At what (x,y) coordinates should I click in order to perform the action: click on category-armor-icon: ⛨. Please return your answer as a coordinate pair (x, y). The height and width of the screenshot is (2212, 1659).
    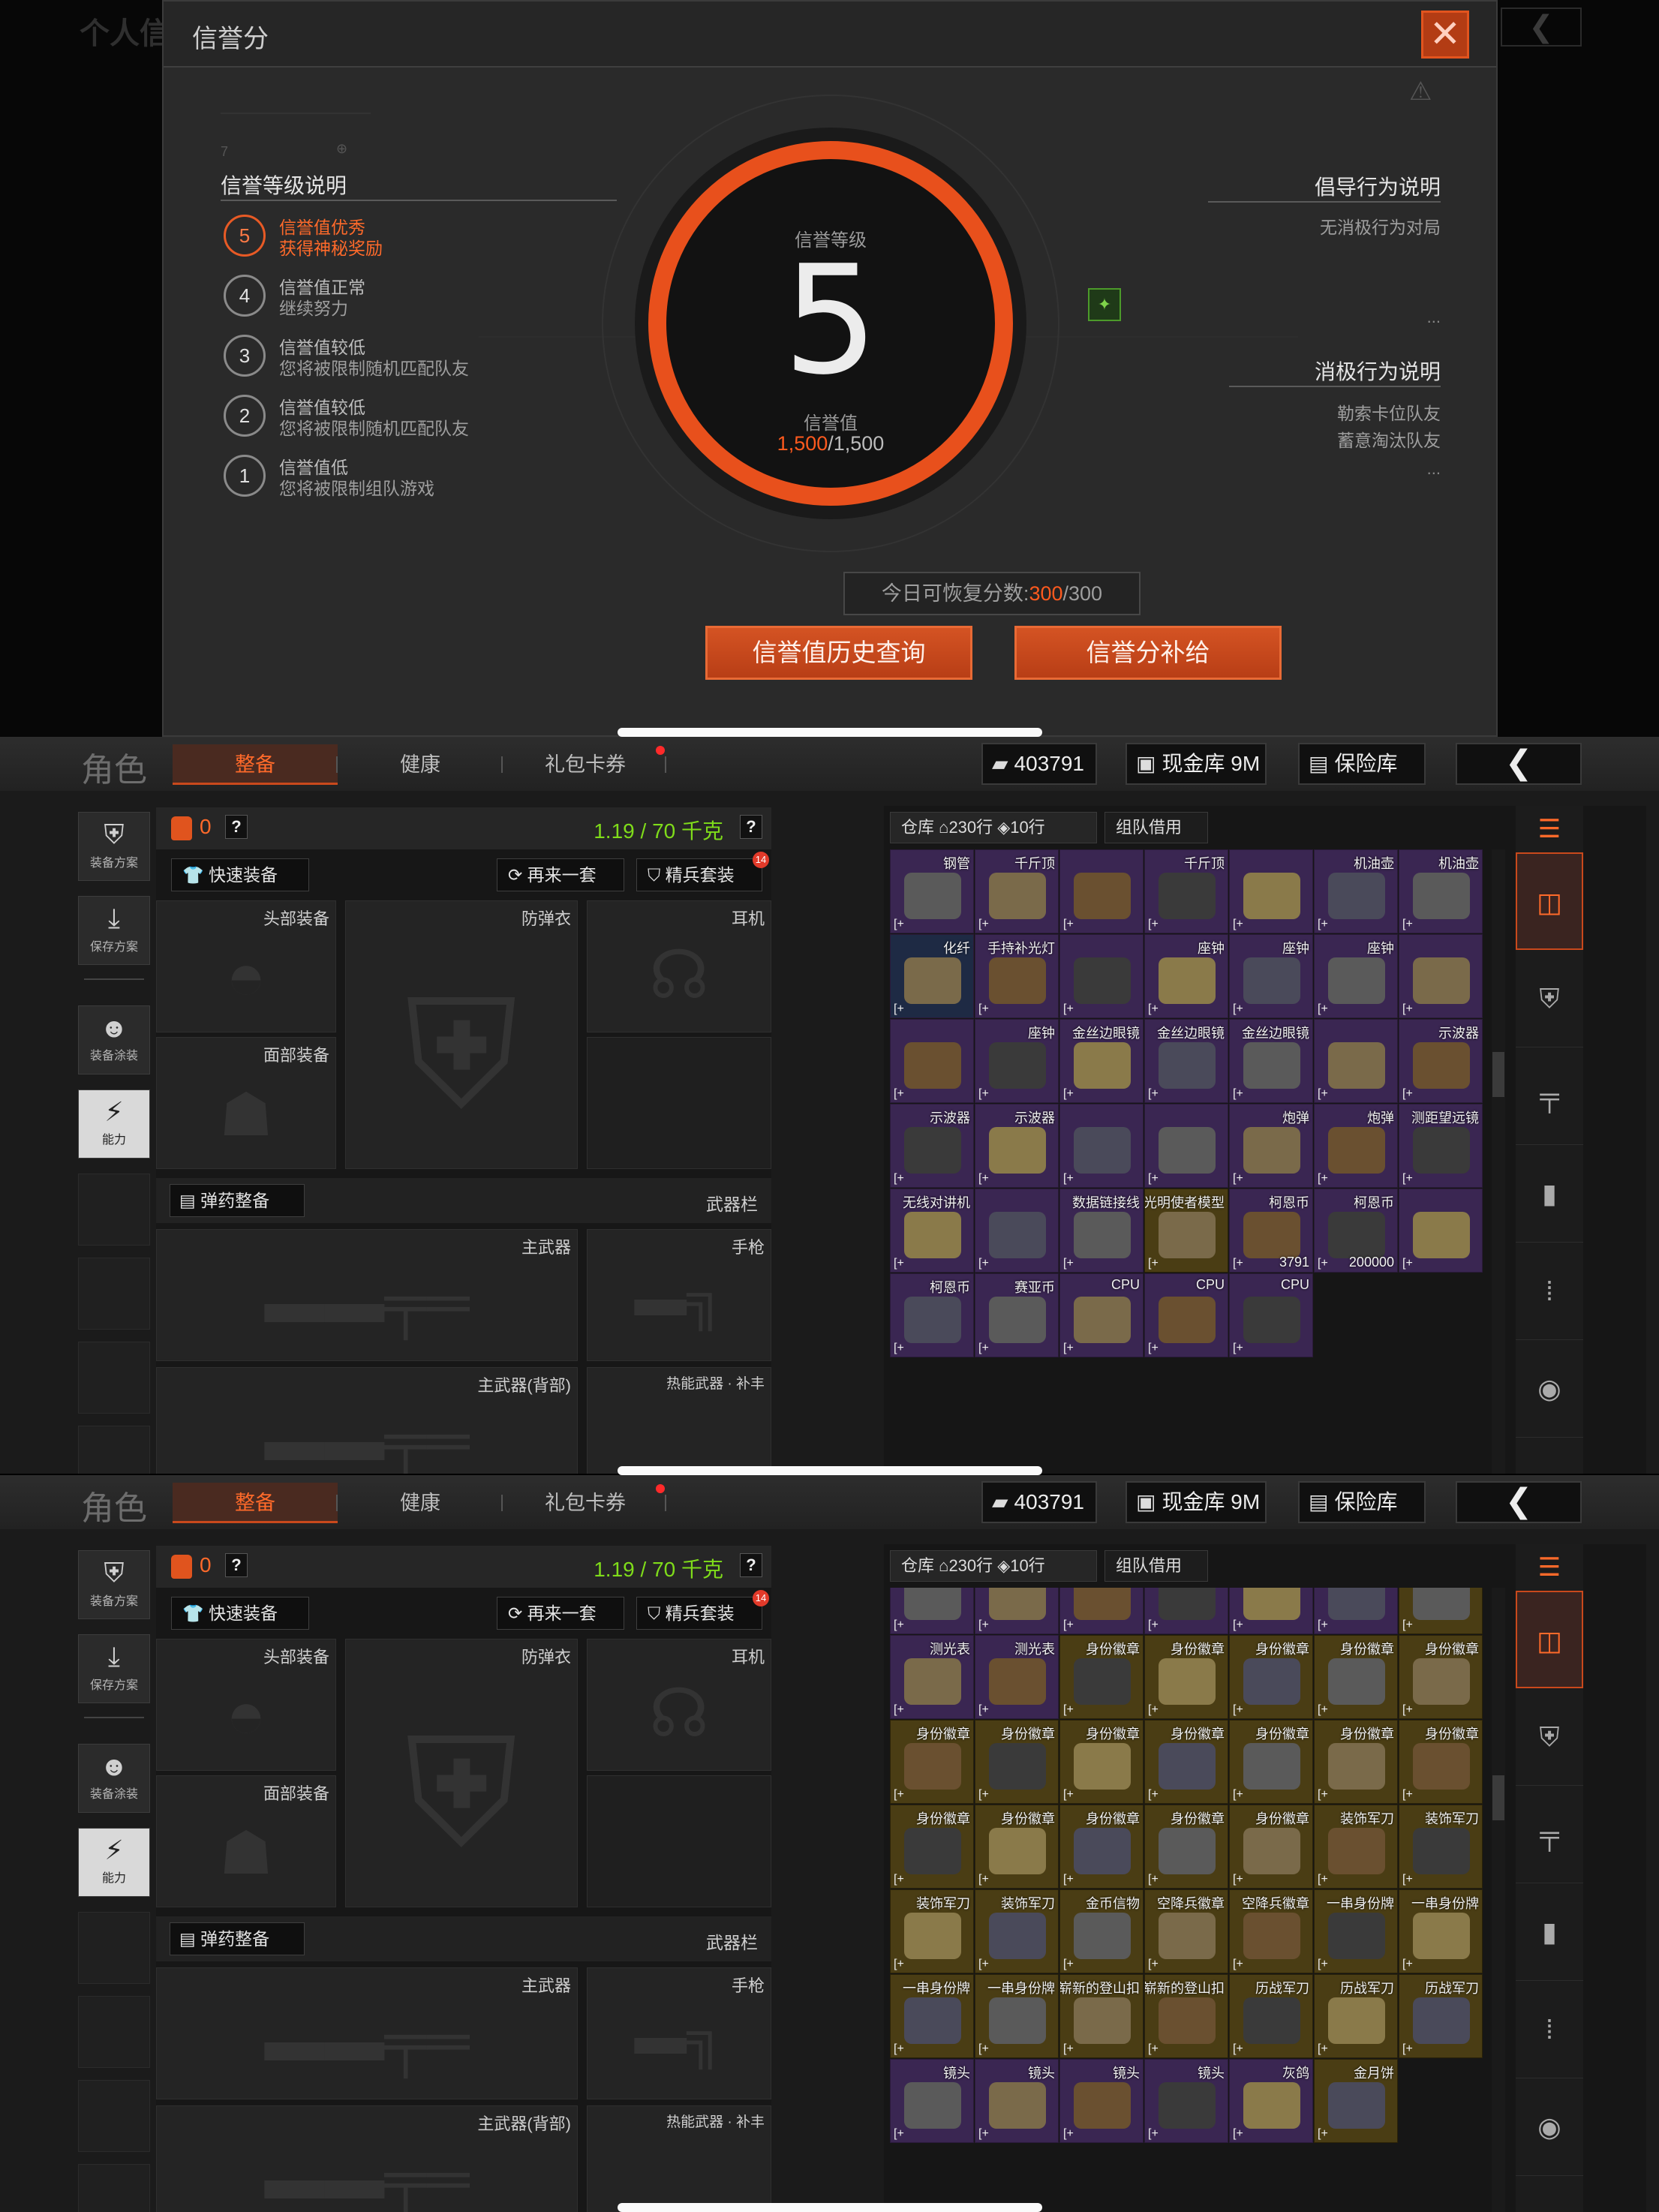
    Looking at the image, I should click on (1549, 1737).